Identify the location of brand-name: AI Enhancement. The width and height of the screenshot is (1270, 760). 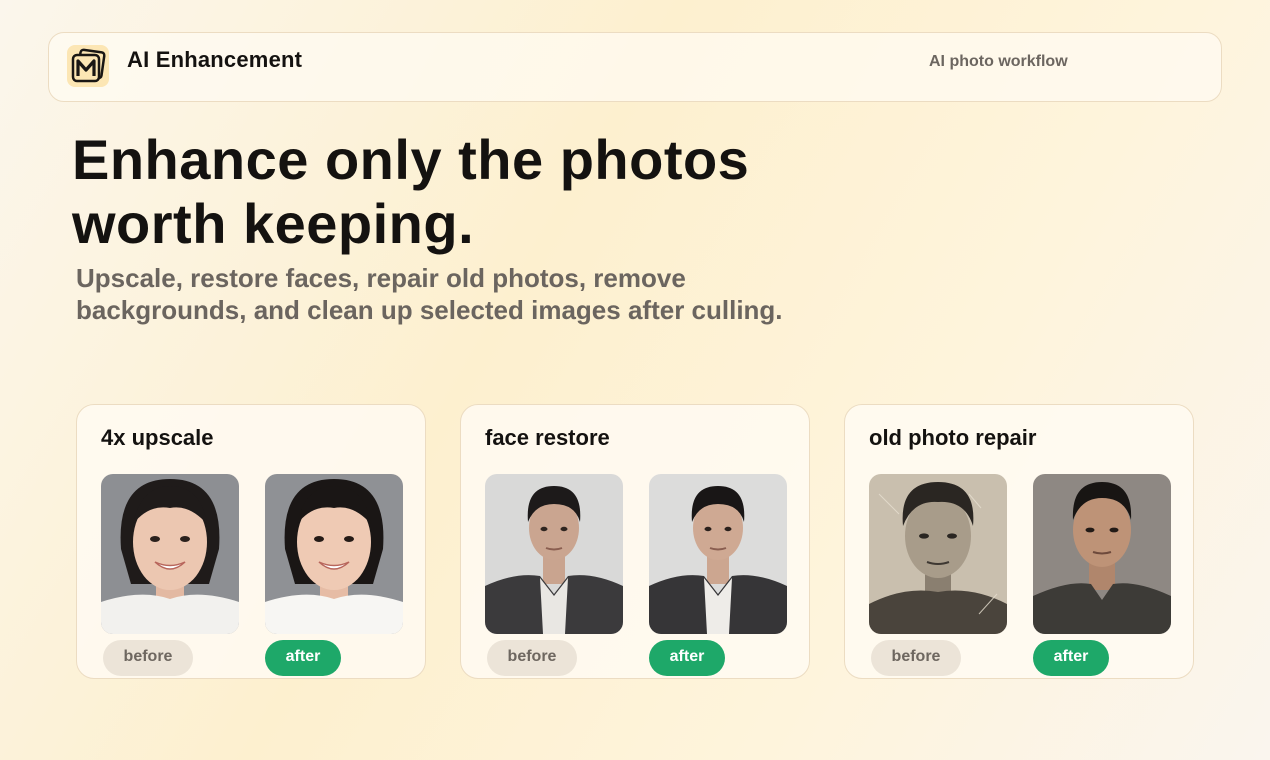
(215, 59).